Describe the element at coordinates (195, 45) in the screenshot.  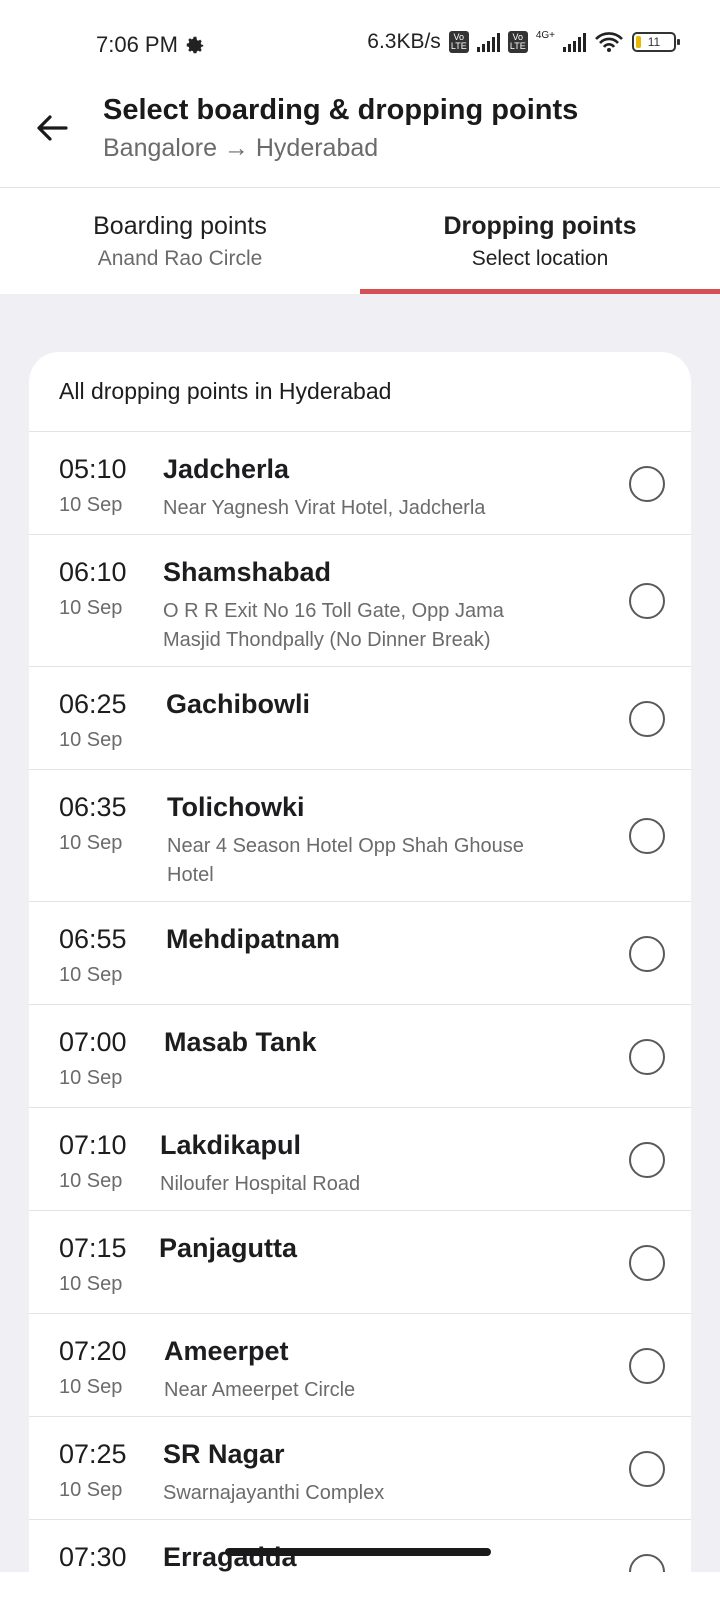
I see `gear-icon` at that location.